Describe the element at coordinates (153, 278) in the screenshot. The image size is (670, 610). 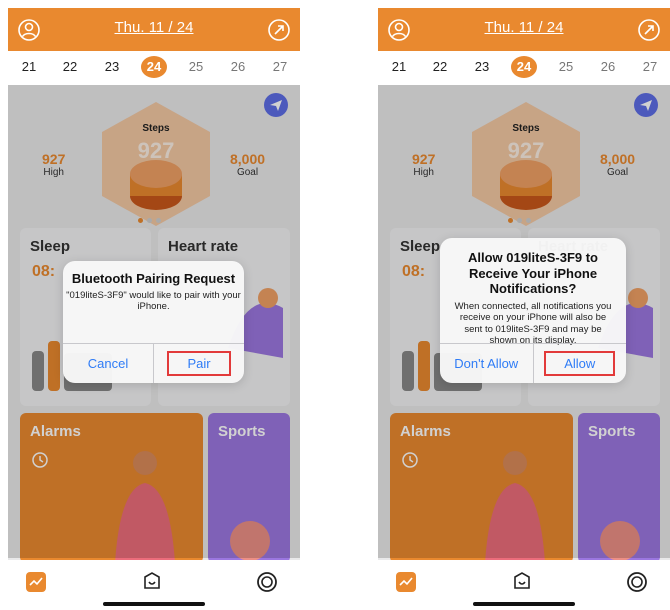
I see `dialog-title: Bluetooth Pairing Request` at that location.